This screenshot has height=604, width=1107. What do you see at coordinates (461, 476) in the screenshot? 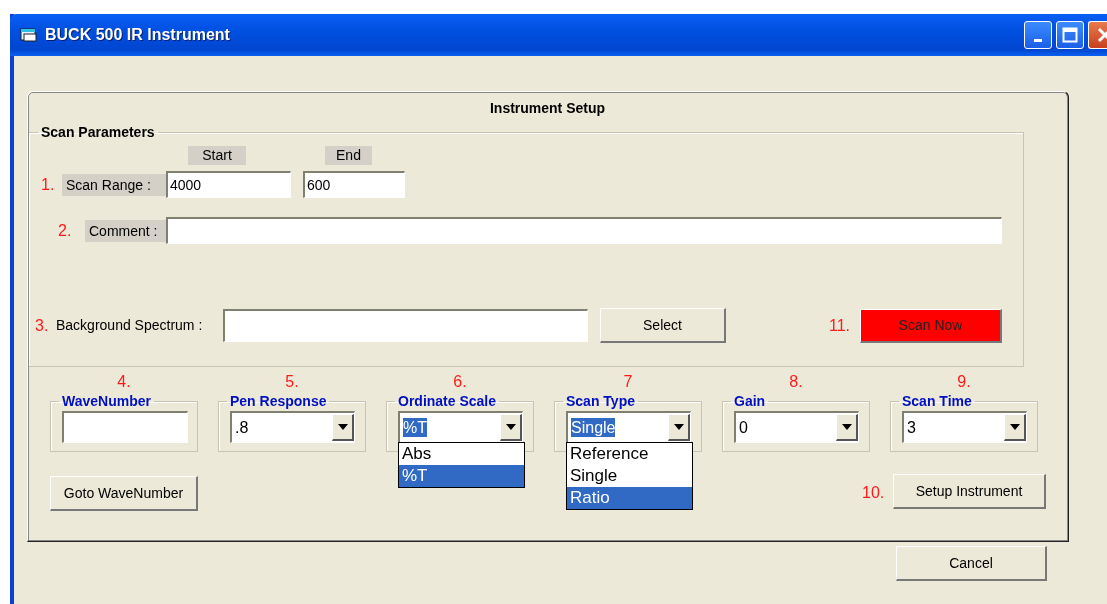
I see `dropdown-option: %T` at bounding box center [461, 476].